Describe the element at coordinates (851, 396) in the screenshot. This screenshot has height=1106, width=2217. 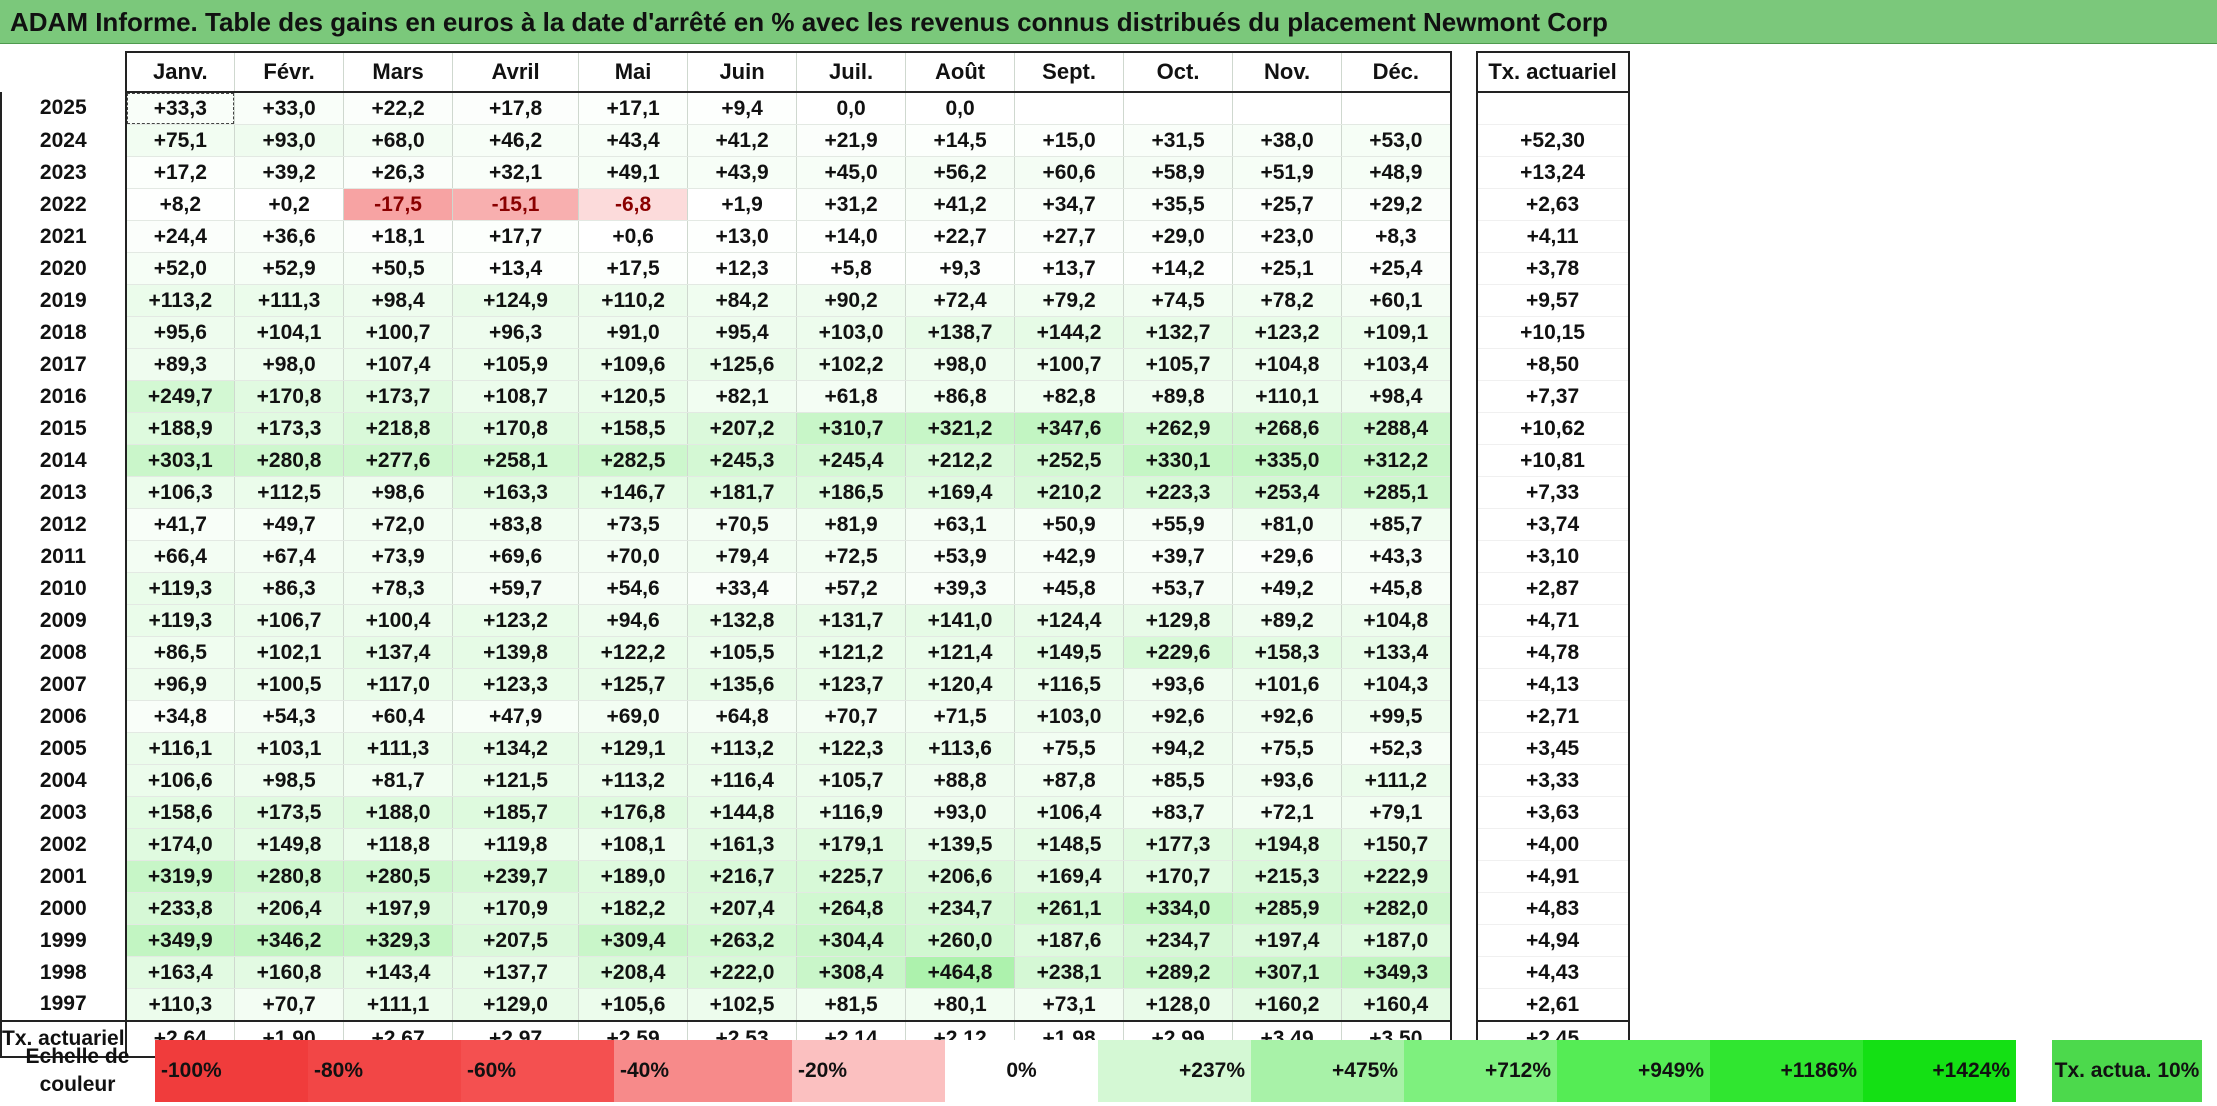
I see `value-cell: +61,8` at that location.